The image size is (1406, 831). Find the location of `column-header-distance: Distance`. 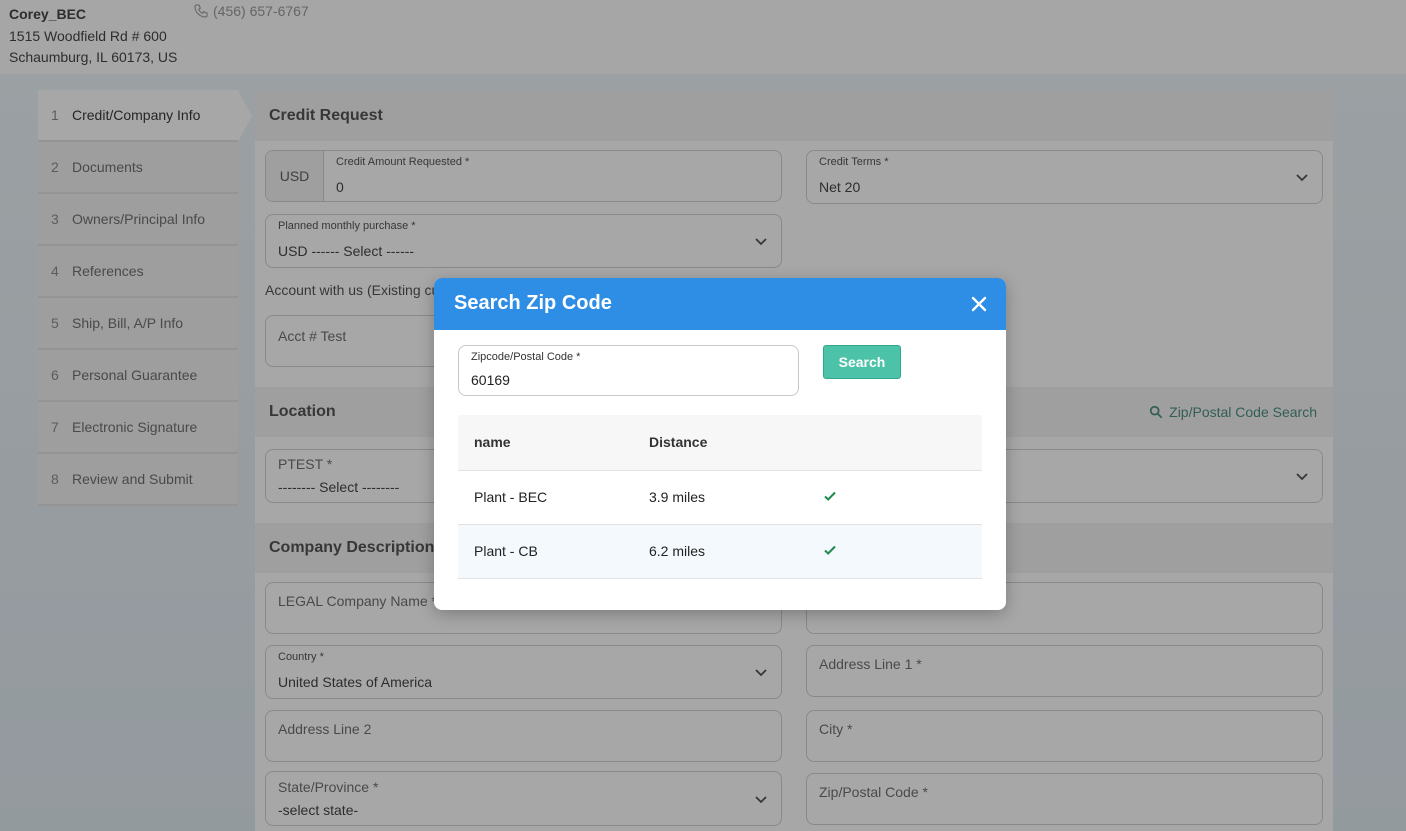

column-header-distance: Distance is located at coordinates (720, 443).